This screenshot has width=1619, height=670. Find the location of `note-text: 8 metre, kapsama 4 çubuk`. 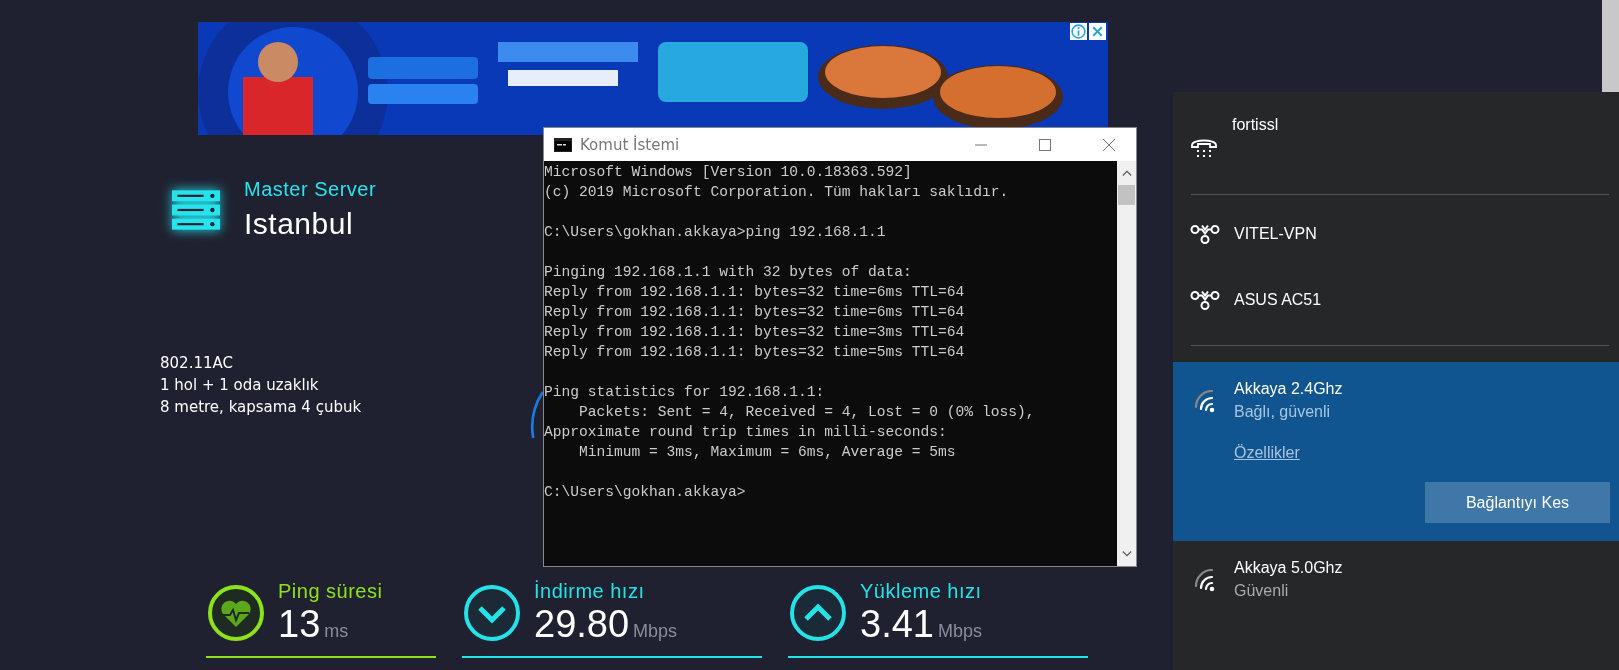

note-text: 8 metre, kapsama 4 çubuk is located at coordinates (261, 407).